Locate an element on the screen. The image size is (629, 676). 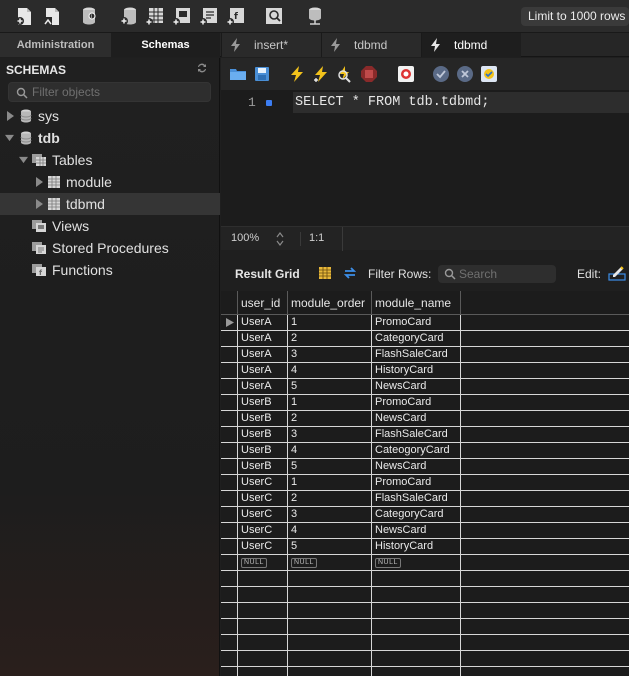
column-header-user-id: user_id is located at coordinates (262, 303).